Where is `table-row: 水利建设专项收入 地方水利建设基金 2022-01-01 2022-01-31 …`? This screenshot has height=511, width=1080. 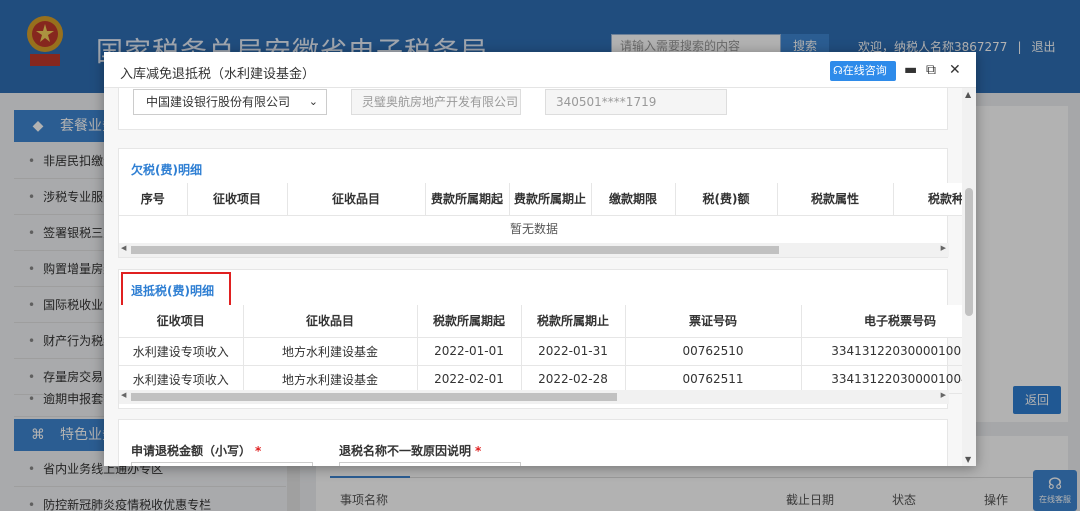 table-row: 水利建设专项收入 地方水利建设基金 2022-01-01 2022-01-31 … is located at coordinates (540, 351).